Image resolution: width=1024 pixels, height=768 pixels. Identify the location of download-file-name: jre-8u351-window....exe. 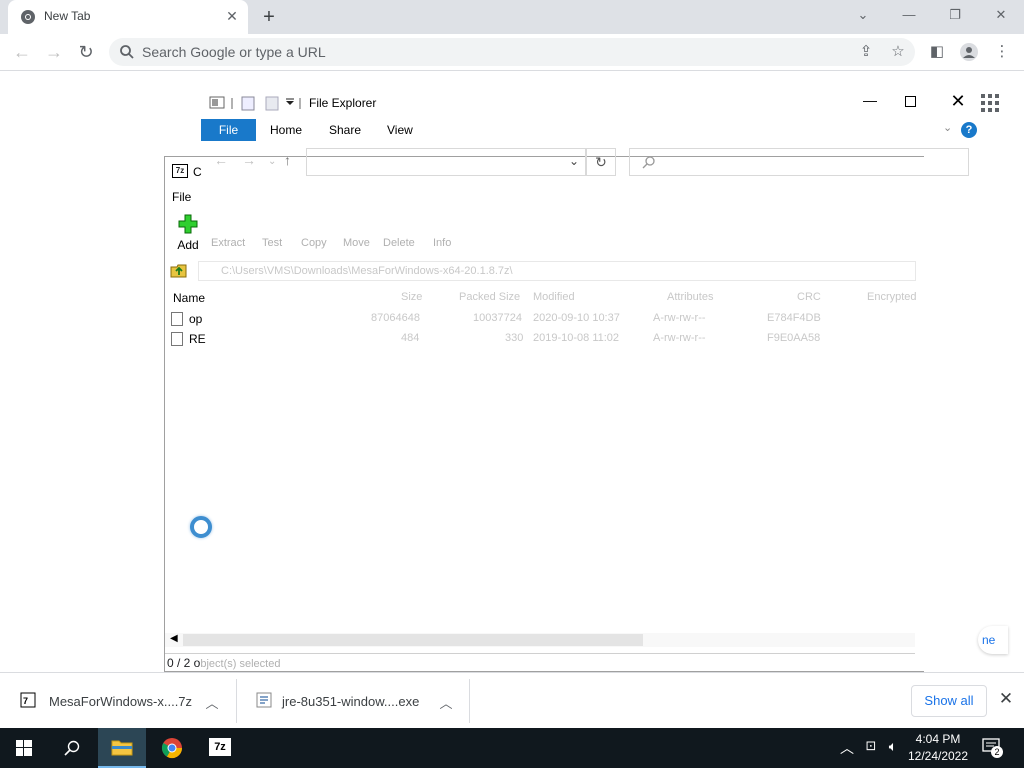
(351, 701).